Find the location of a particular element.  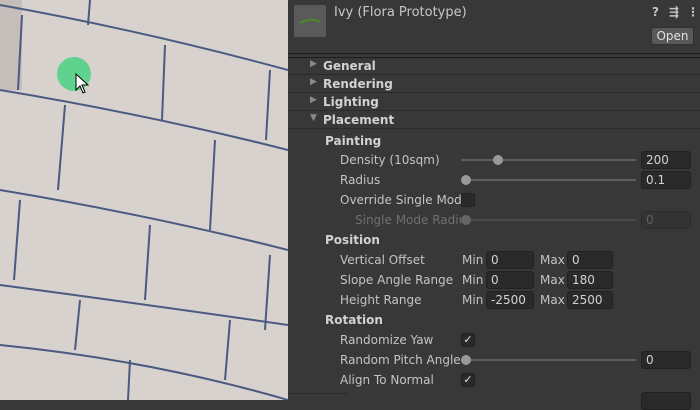

density-slider is located at coordinates (548, 160).